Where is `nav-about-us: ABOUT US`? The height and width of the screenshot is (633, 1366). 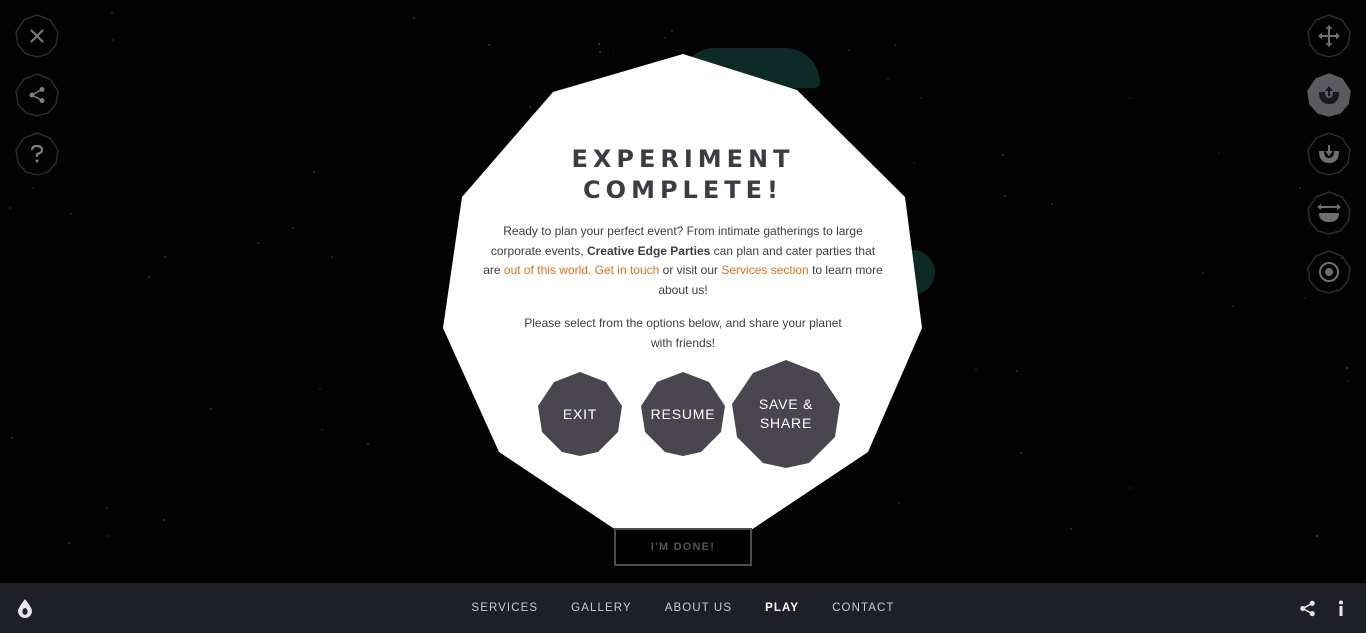 nav-about-us: ABOUT US is located at coordinates (698, 608).